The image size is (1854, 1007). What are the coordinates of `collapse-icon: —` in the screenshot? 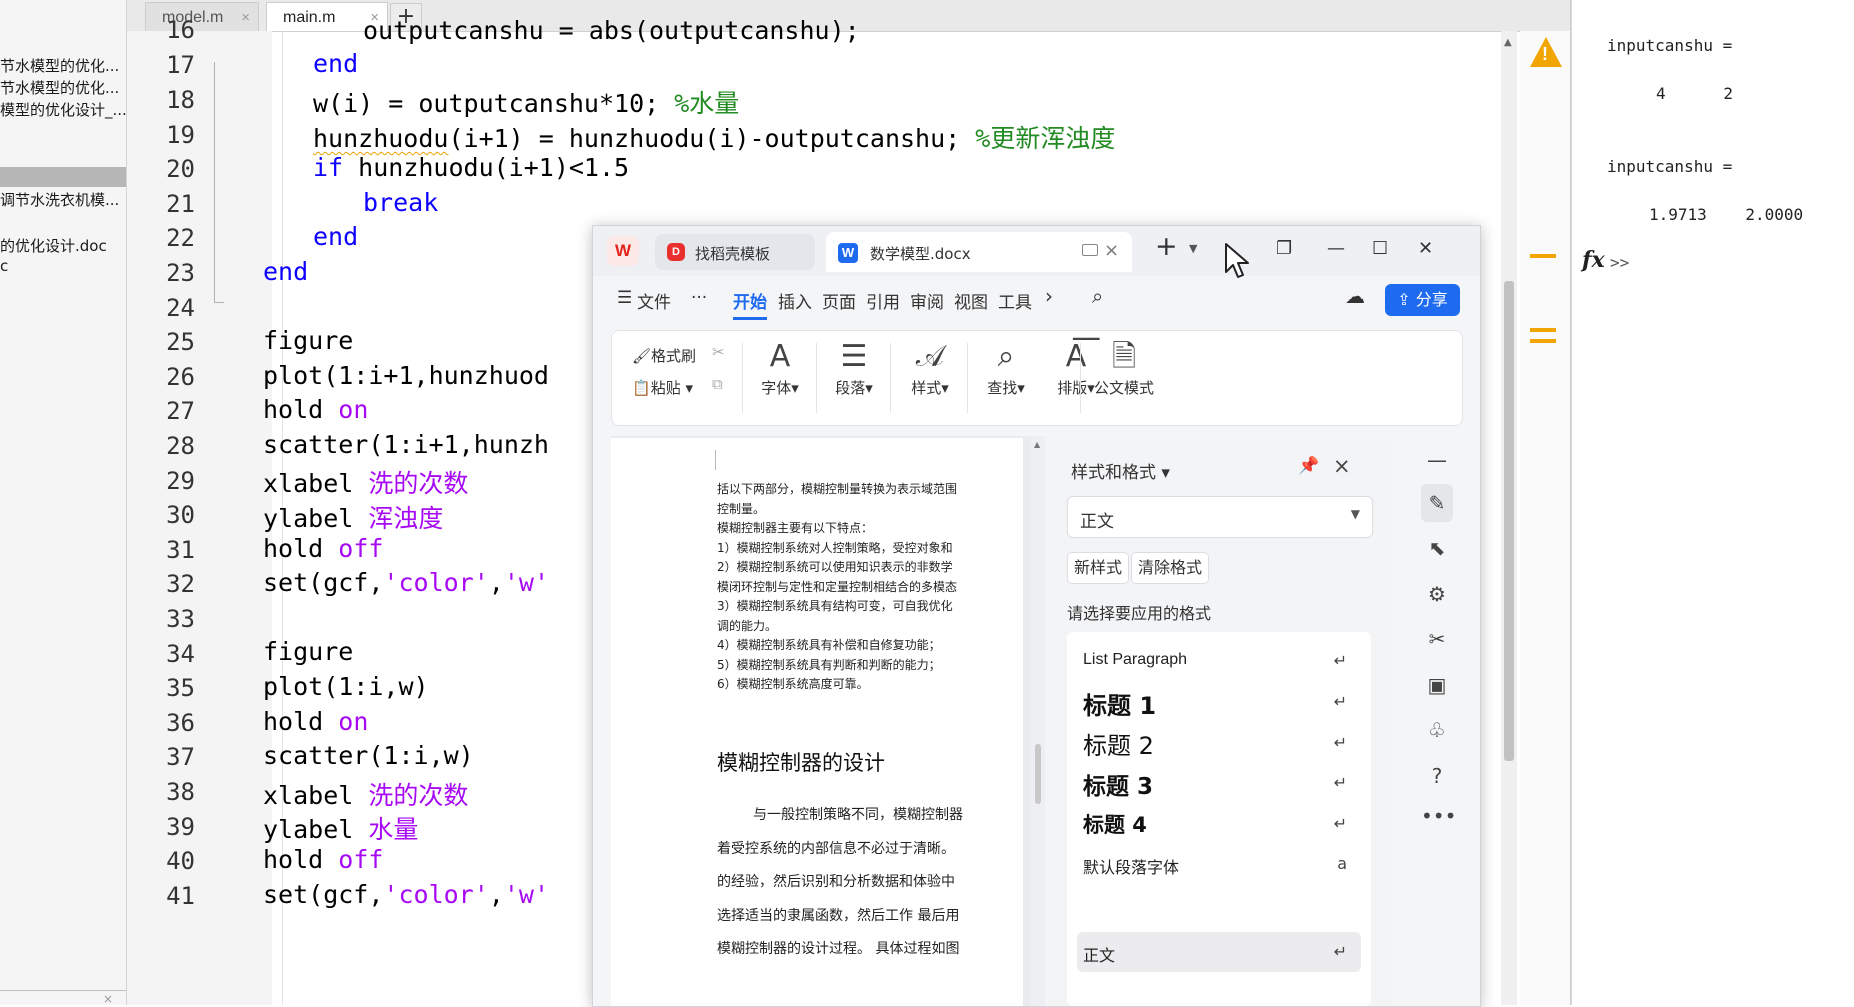 It's located at (1437, 460).